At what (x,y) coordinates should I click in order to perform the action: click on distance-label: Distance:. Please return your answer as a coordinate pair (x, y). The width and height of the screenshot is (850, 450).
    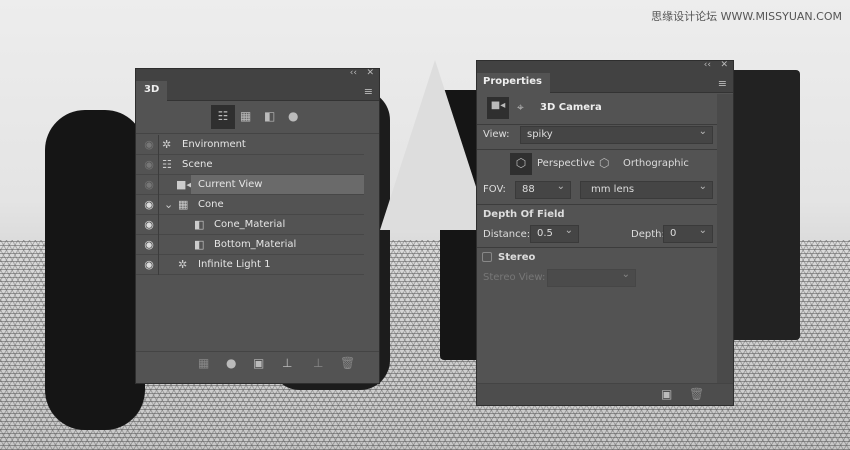
    Looking at the image, I should click on (507, 234).